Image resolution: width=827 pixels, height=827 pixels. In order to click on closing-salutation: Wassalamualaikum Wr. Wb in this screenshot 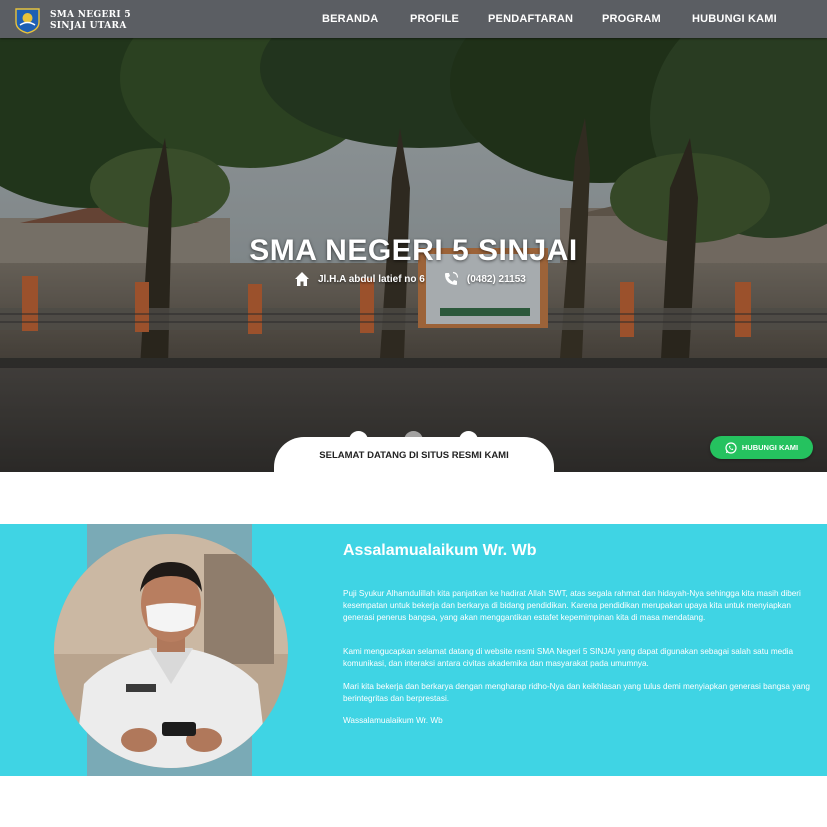, I will do `click(393, 720)`.